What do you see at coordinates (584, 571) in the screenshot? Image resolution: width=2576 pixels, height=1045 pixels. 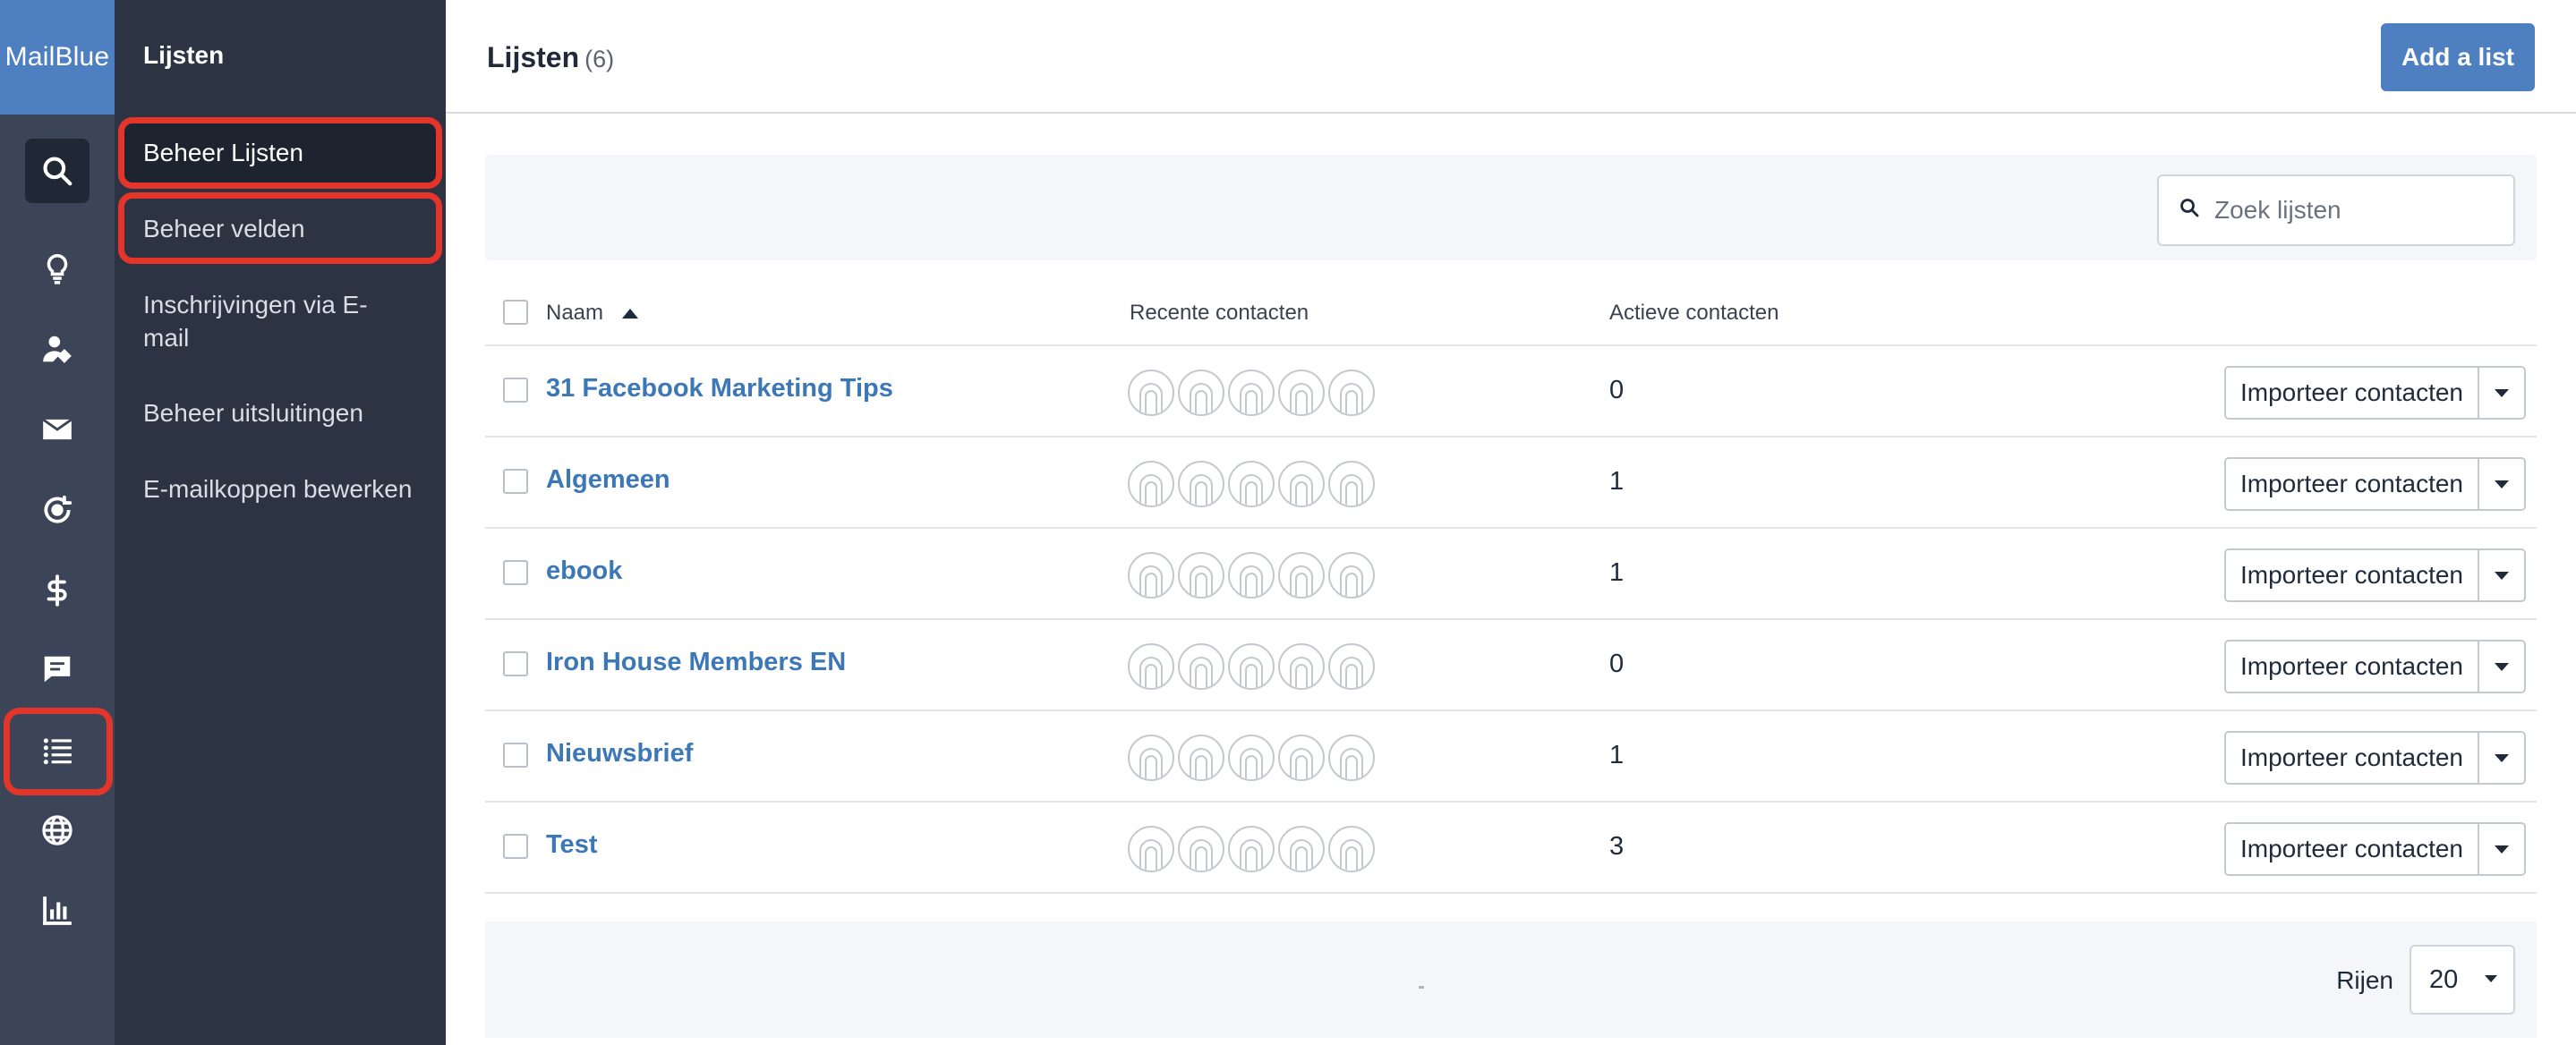 I see `list-name-link: ebook` at bounding box center [584, 571].